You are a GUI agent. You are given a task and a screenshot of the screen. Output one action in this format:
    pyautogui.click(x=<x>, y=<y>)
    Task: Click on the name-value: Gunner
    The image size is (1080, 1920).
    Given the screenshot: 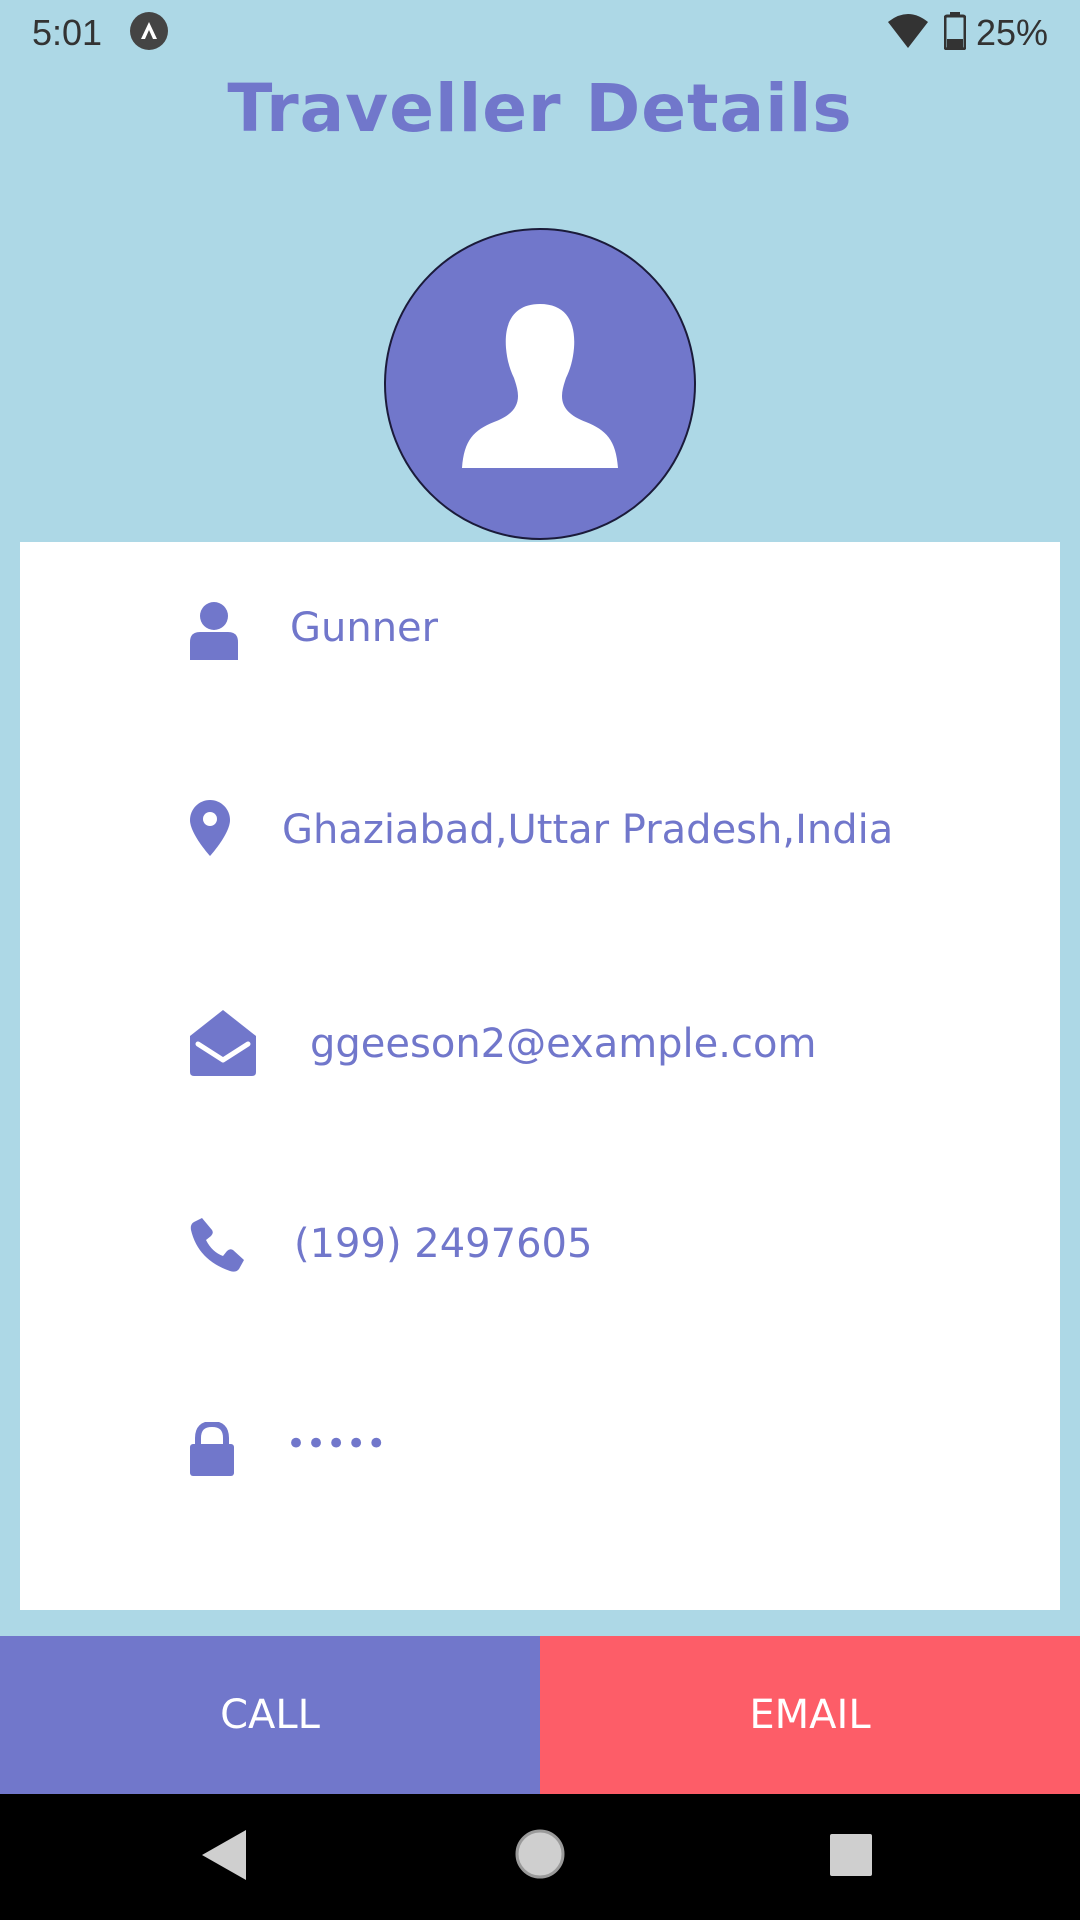 What is the action you would take?
    pyautogui.click(x=364, y=628)
    